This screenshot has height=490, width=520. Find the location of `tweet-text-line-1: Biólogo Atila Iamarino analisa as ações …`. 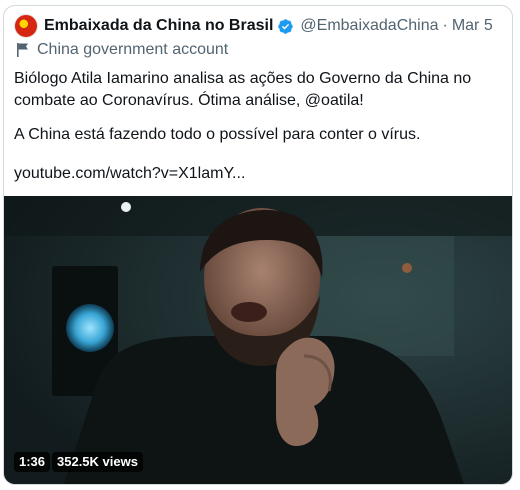

tweet-text-line-1: Biólogo Atila Iamarino analisa as ações … is located at coordinates (243, 78).